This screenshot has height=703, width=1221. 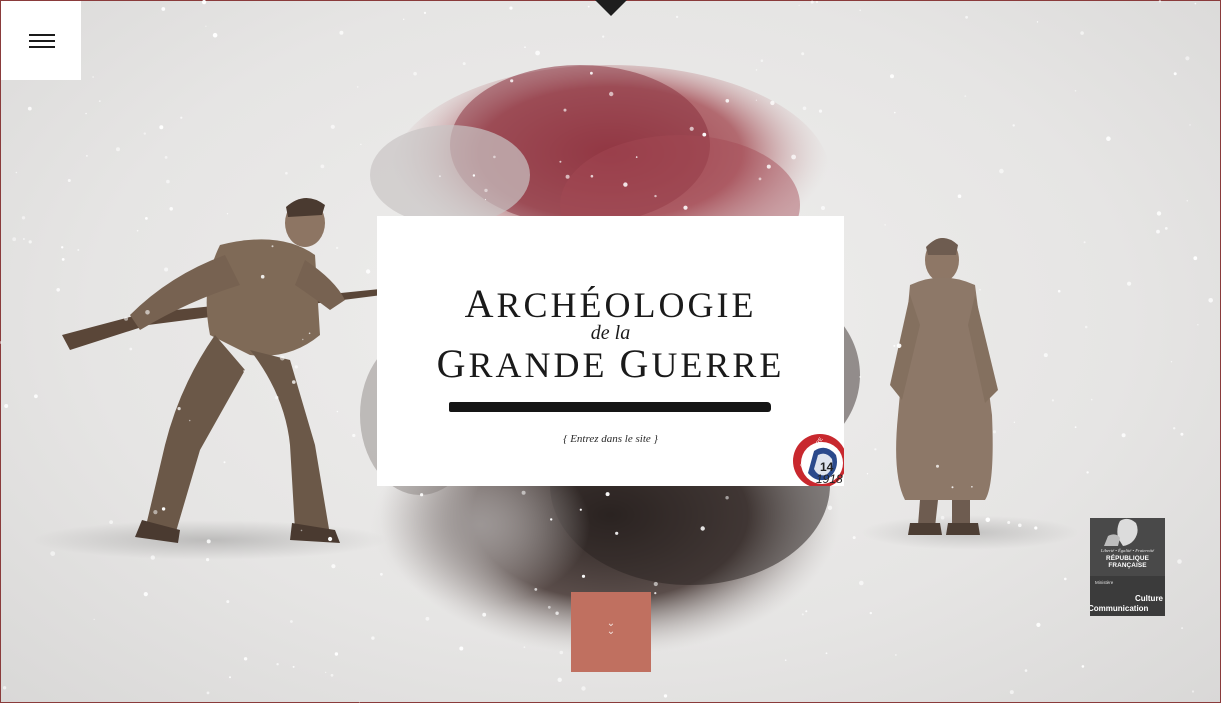 What do you see at coordinates (610, 333) in the screenshot?
I see `site-title-line2: de la` at bounding box center [610, 333].